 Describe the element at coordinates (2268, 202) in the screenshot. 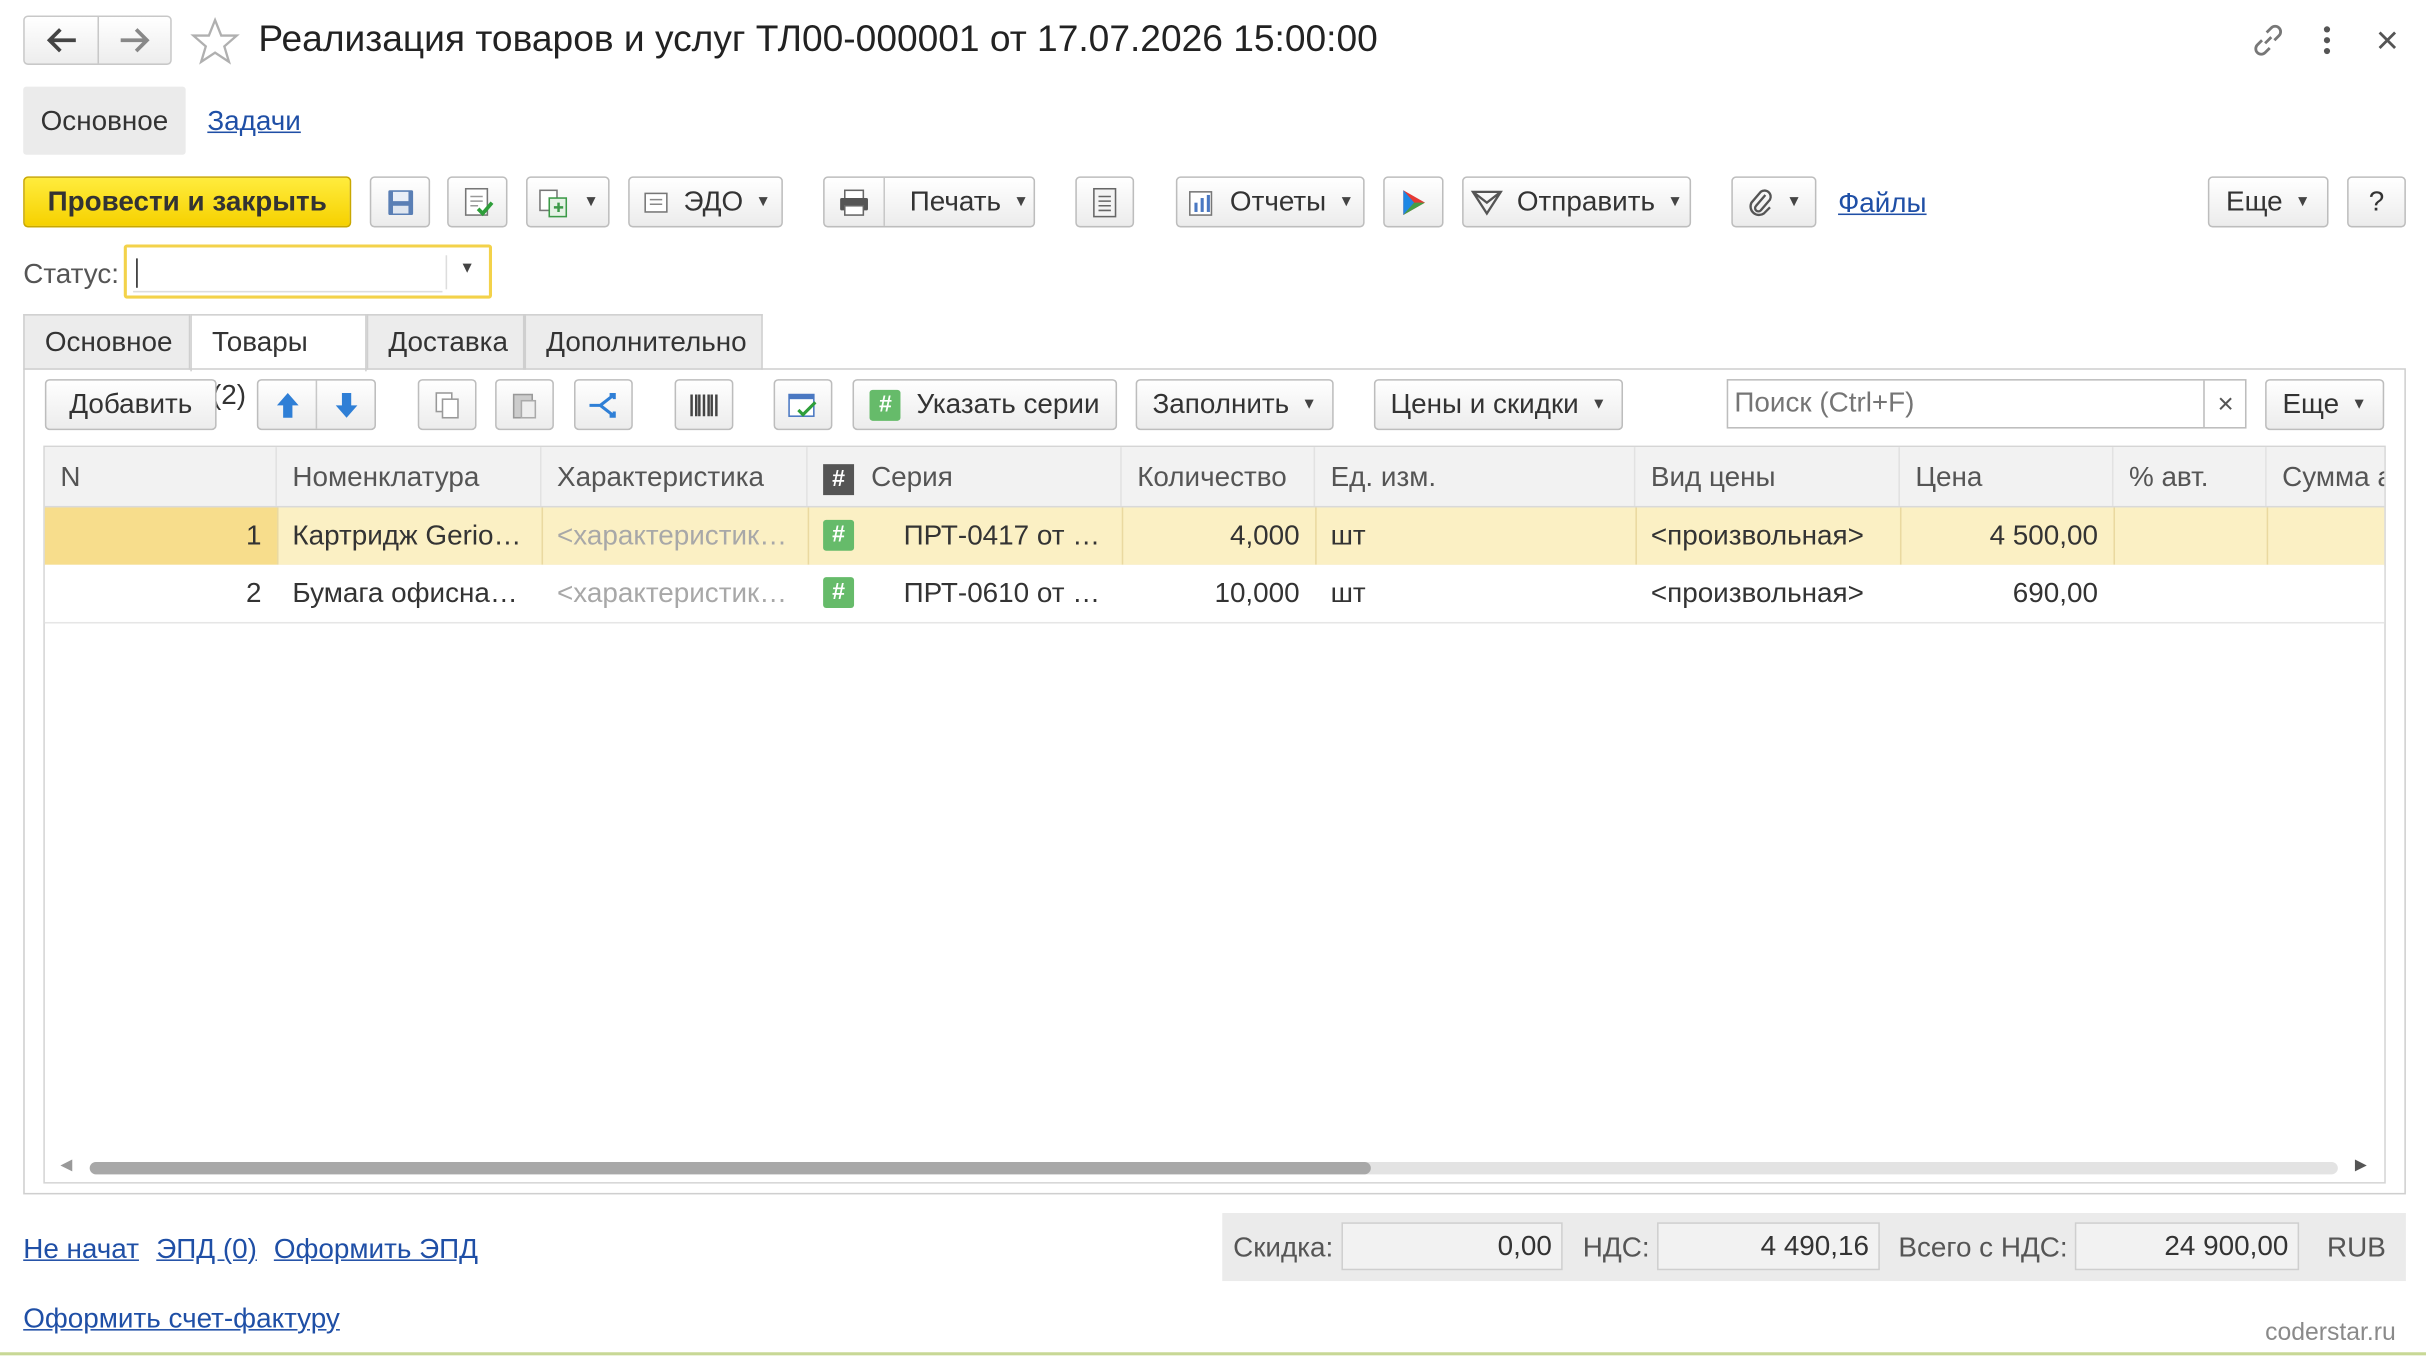

I see `more-button: Еще ▼` at that location.